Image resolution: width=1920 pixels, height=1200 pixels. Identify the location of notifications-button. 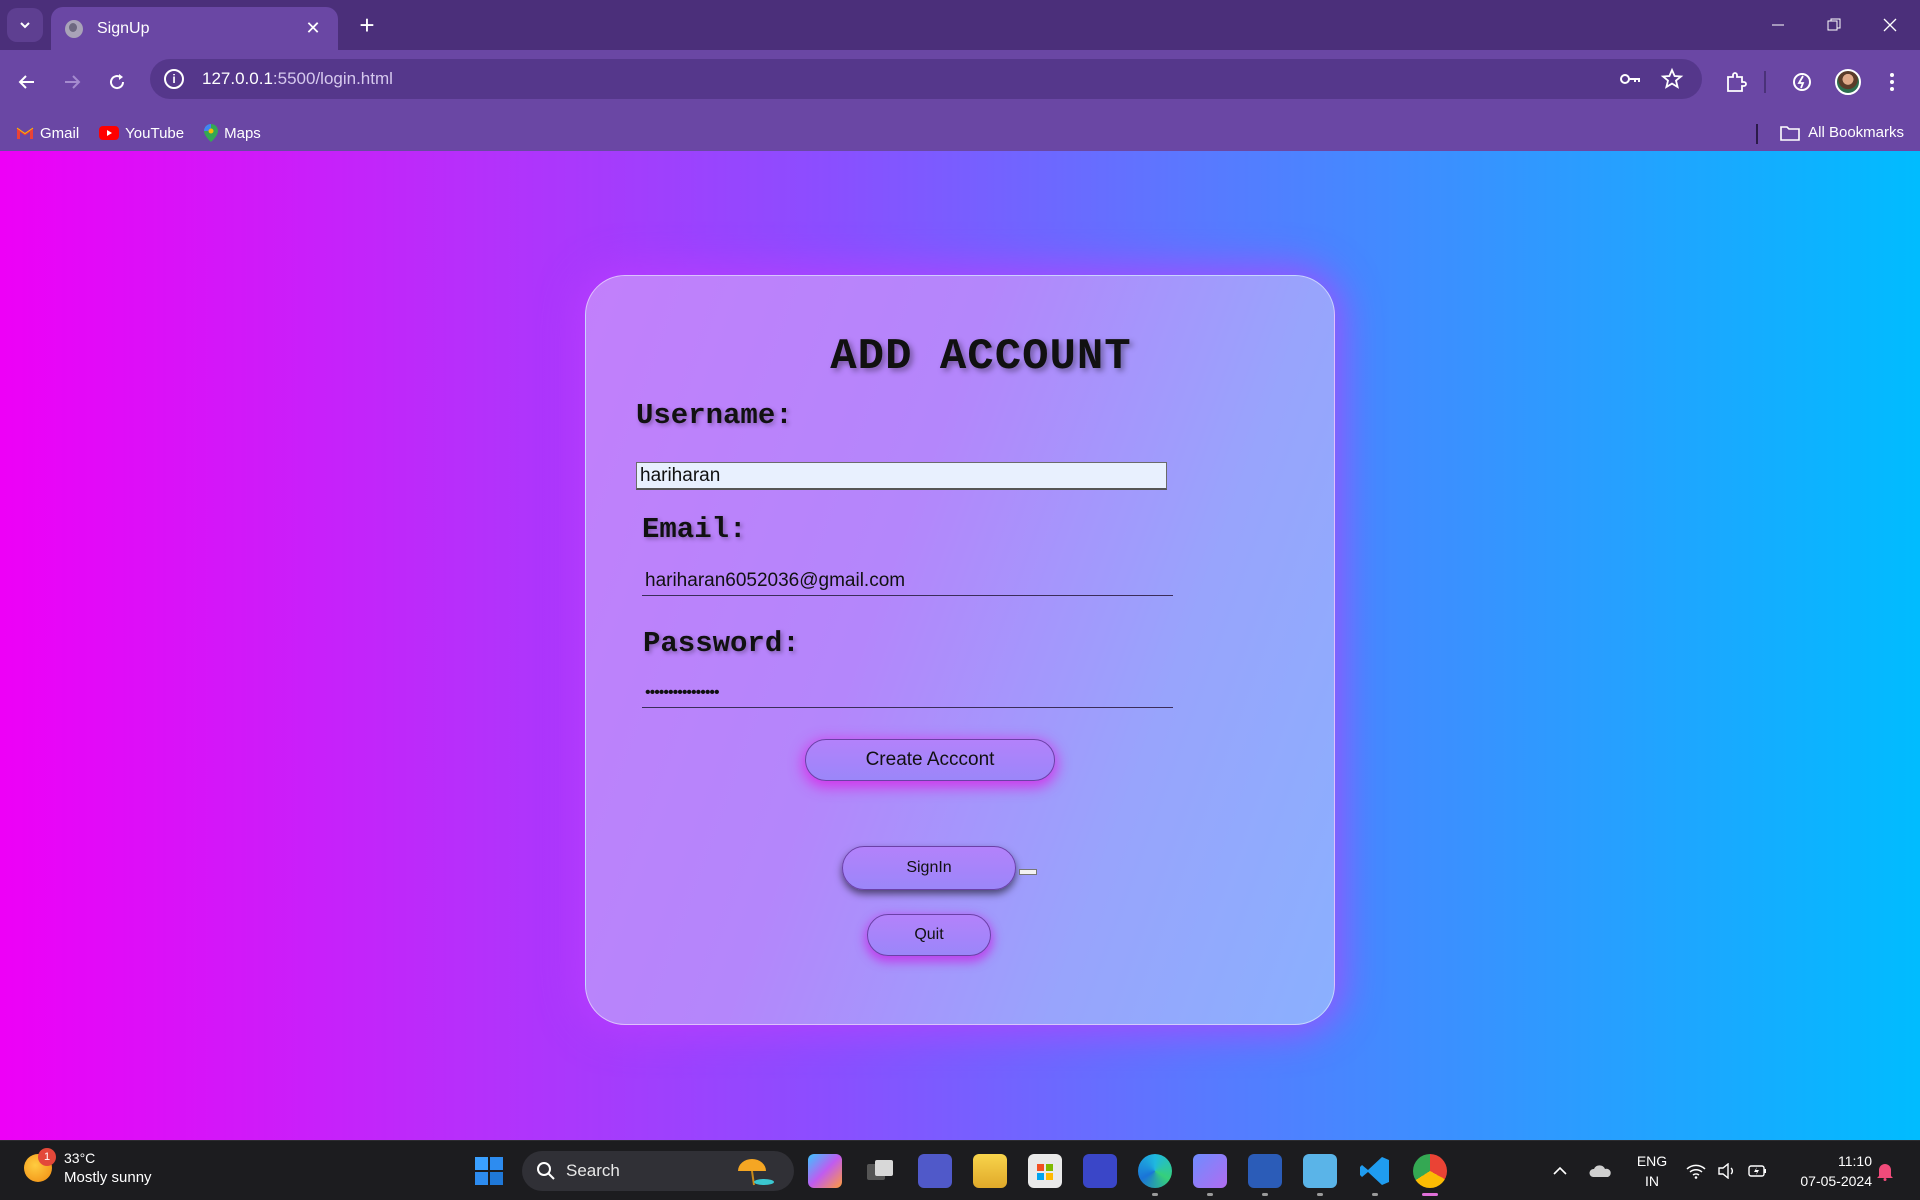
(1885, 1170).